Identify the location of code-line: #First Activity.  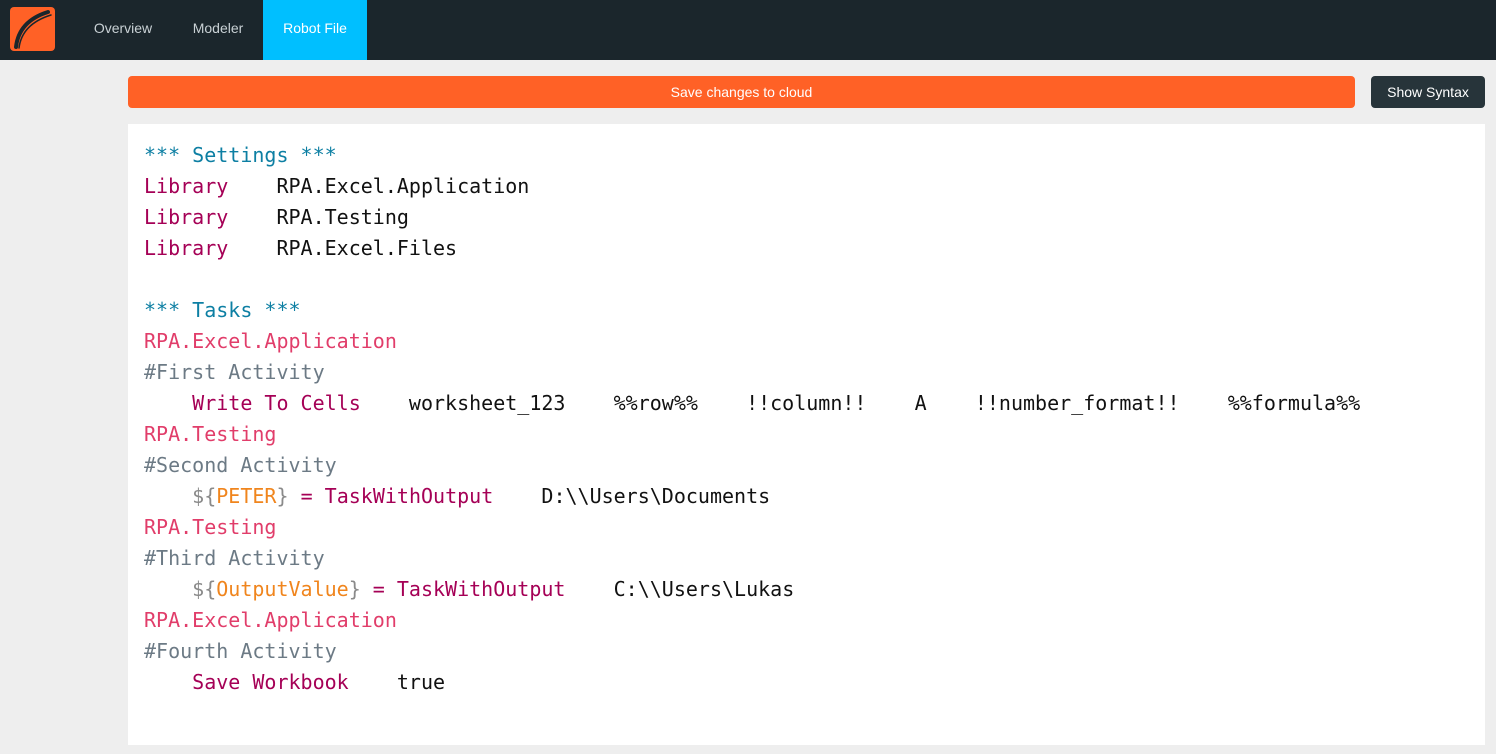
(752, 372).